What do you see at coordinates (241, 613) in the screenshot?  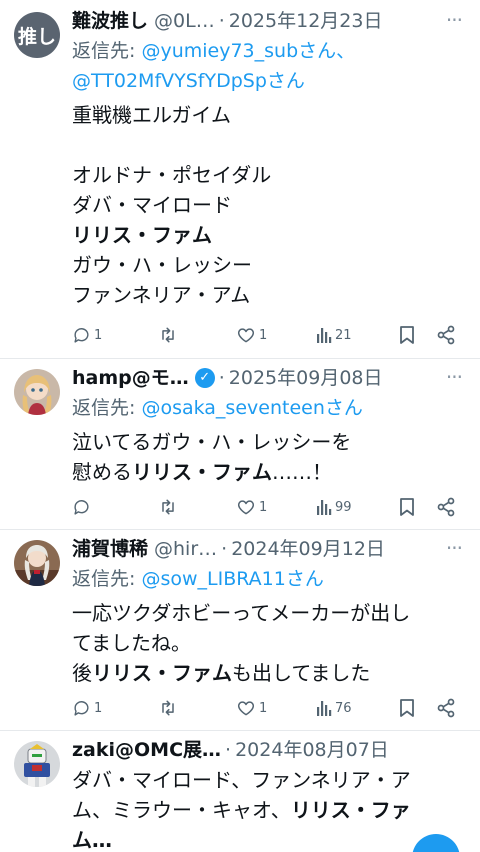 I see `tweet-text-line: 一応ツクダホビーってメーカーが出し` at bounding box center [241, 613].